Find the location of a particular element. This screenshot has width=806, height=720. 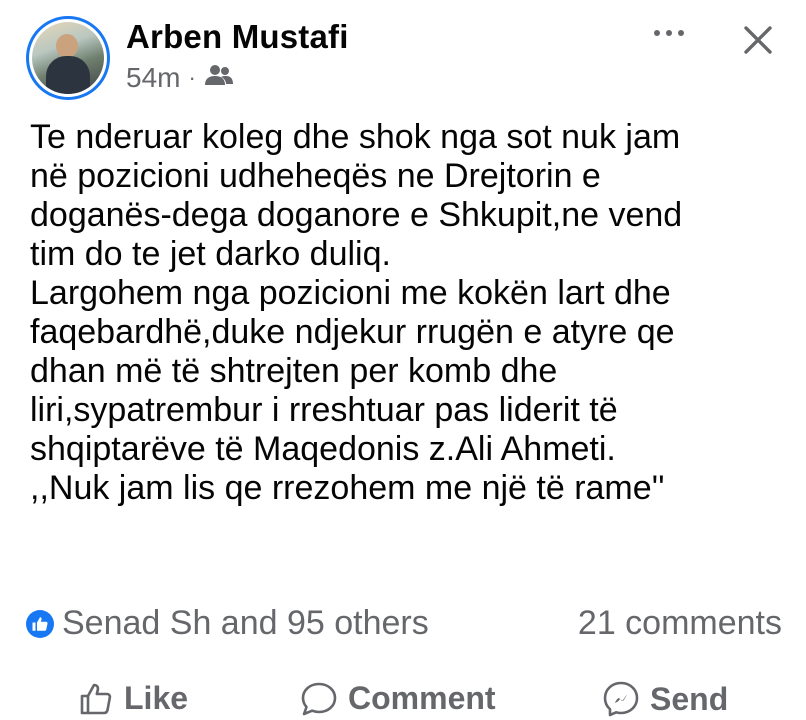

send-button: Send is located at coordinates (665, 699).